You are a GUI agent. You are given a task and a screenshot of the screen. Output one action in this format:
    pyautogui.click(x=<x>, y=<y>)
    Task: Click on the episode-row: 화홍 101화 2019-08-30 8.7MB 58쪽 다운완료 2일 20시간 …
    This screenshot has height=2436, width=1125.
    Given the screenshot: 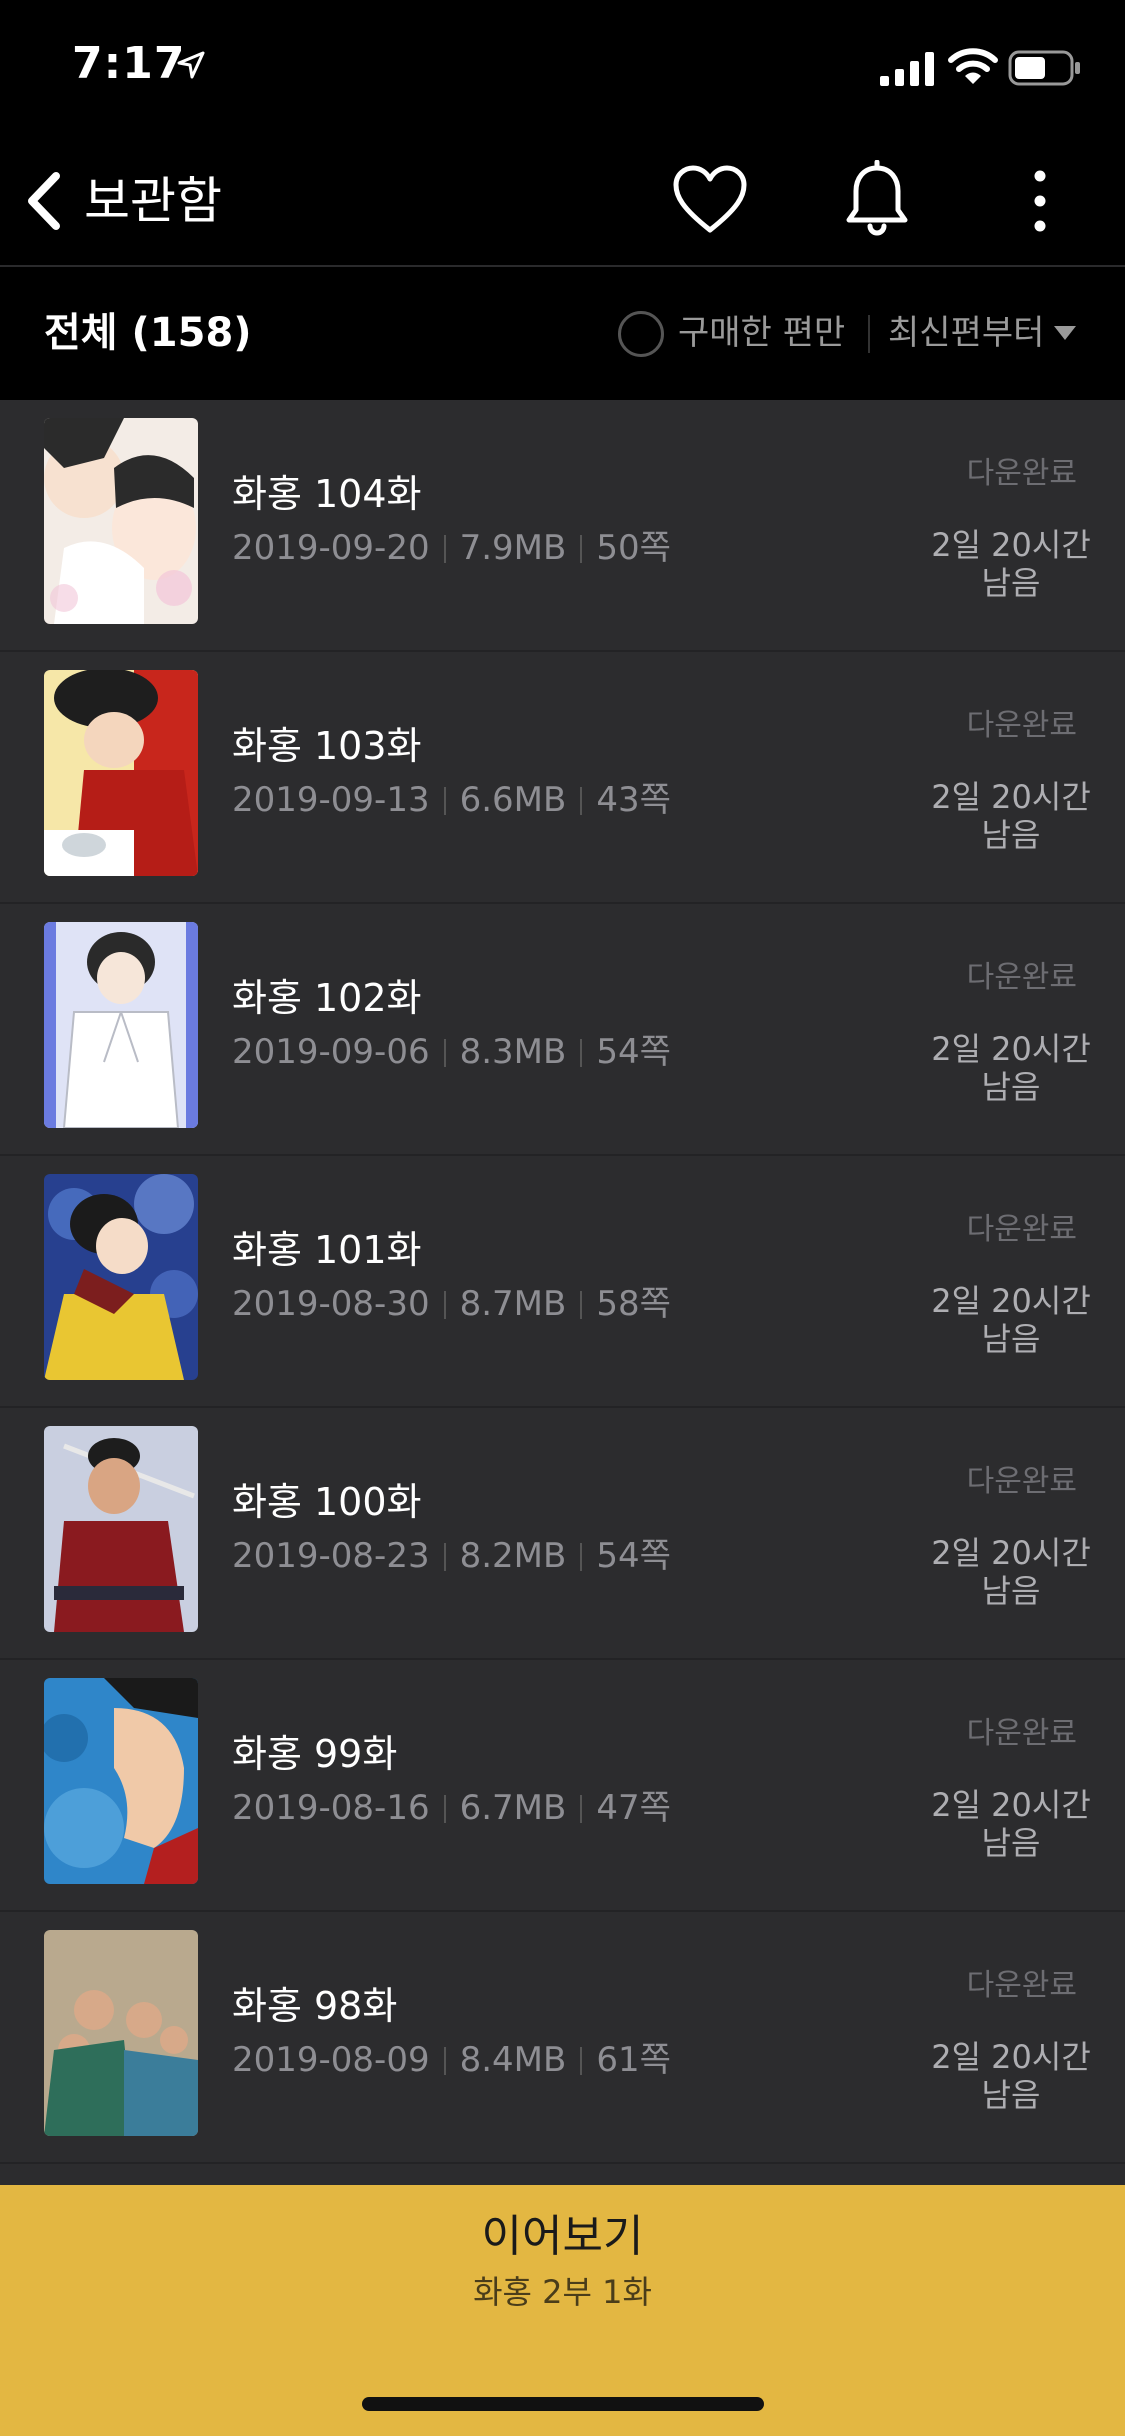 What is the action you would take?
    pyautogui.click(x=562, y=1282)
    